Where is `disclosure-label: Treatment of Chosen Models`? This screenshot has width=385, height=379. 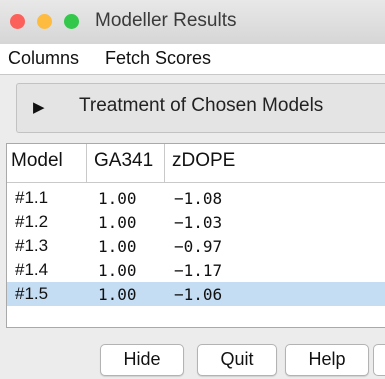 disclosure-label: Treatment of Chosen Models is located at coordinates (201, 105).